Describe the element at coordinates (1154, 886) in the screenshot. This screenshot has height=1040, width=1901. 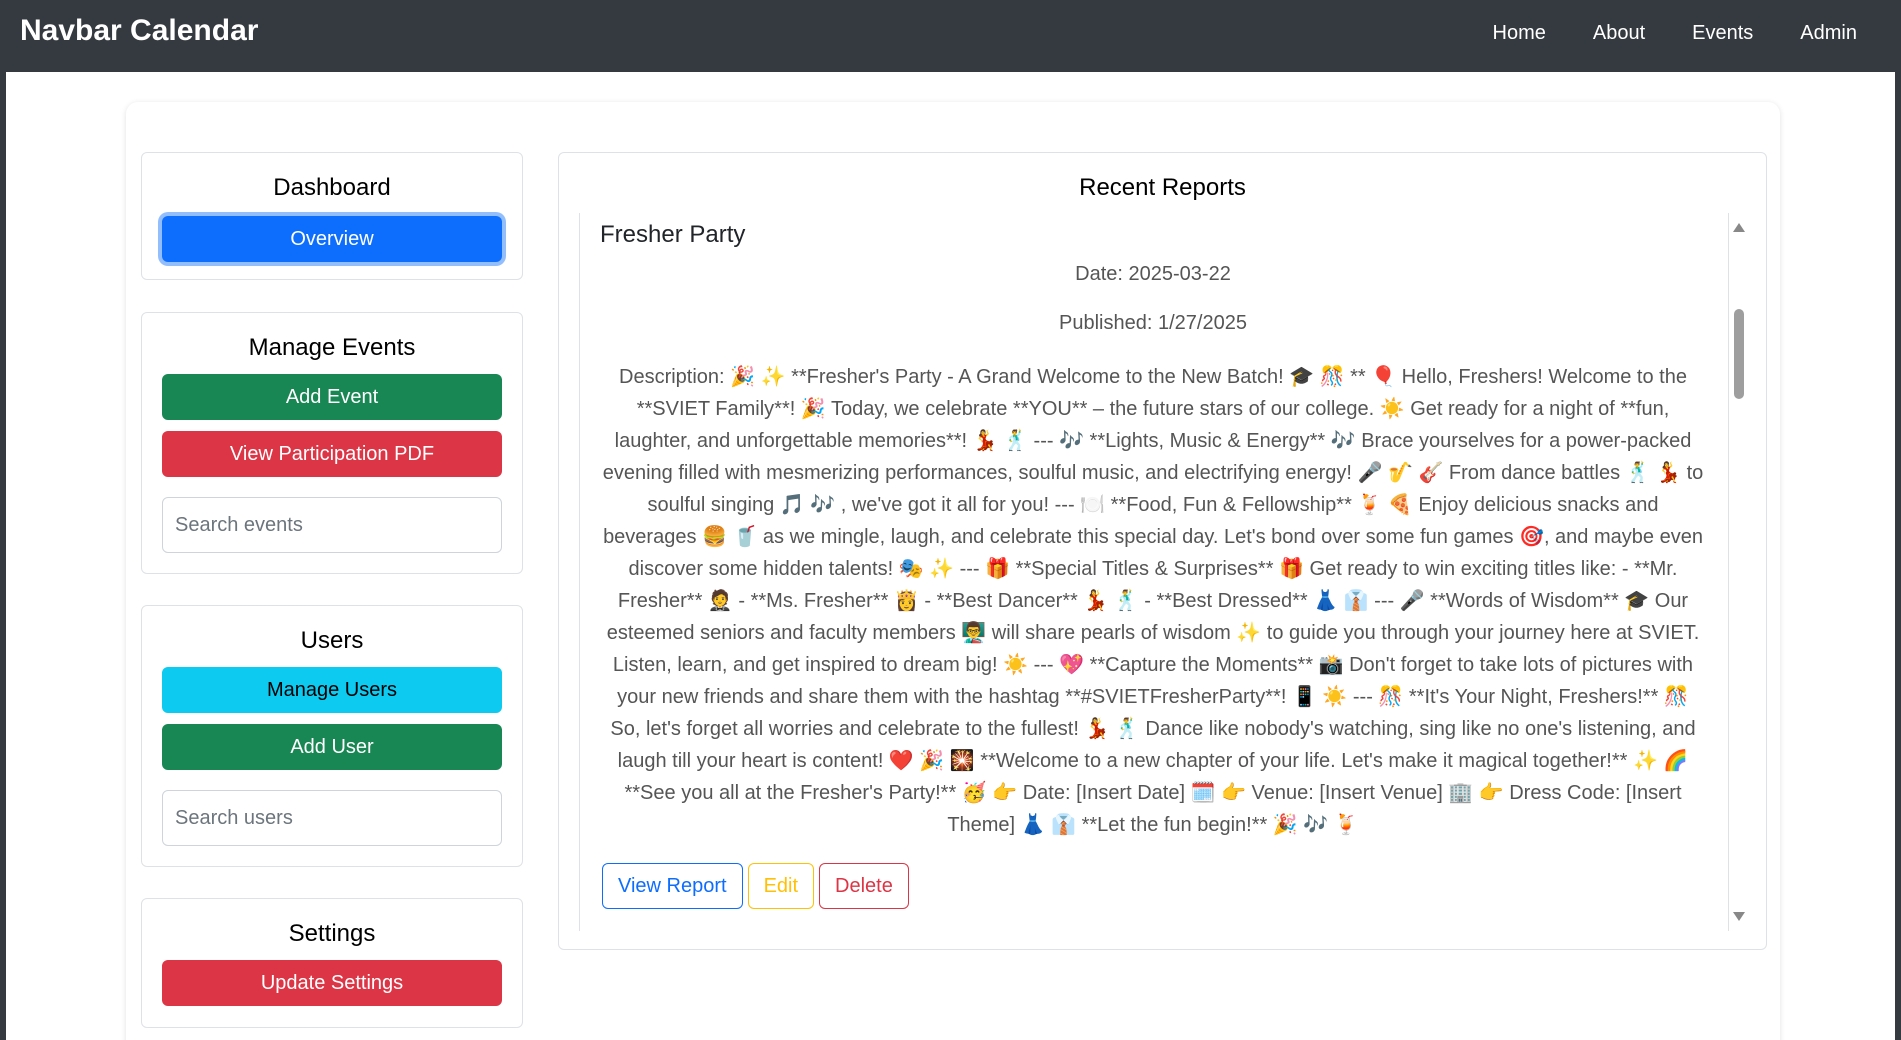
I see `report-actions: View Report Edit Delete` at that location.